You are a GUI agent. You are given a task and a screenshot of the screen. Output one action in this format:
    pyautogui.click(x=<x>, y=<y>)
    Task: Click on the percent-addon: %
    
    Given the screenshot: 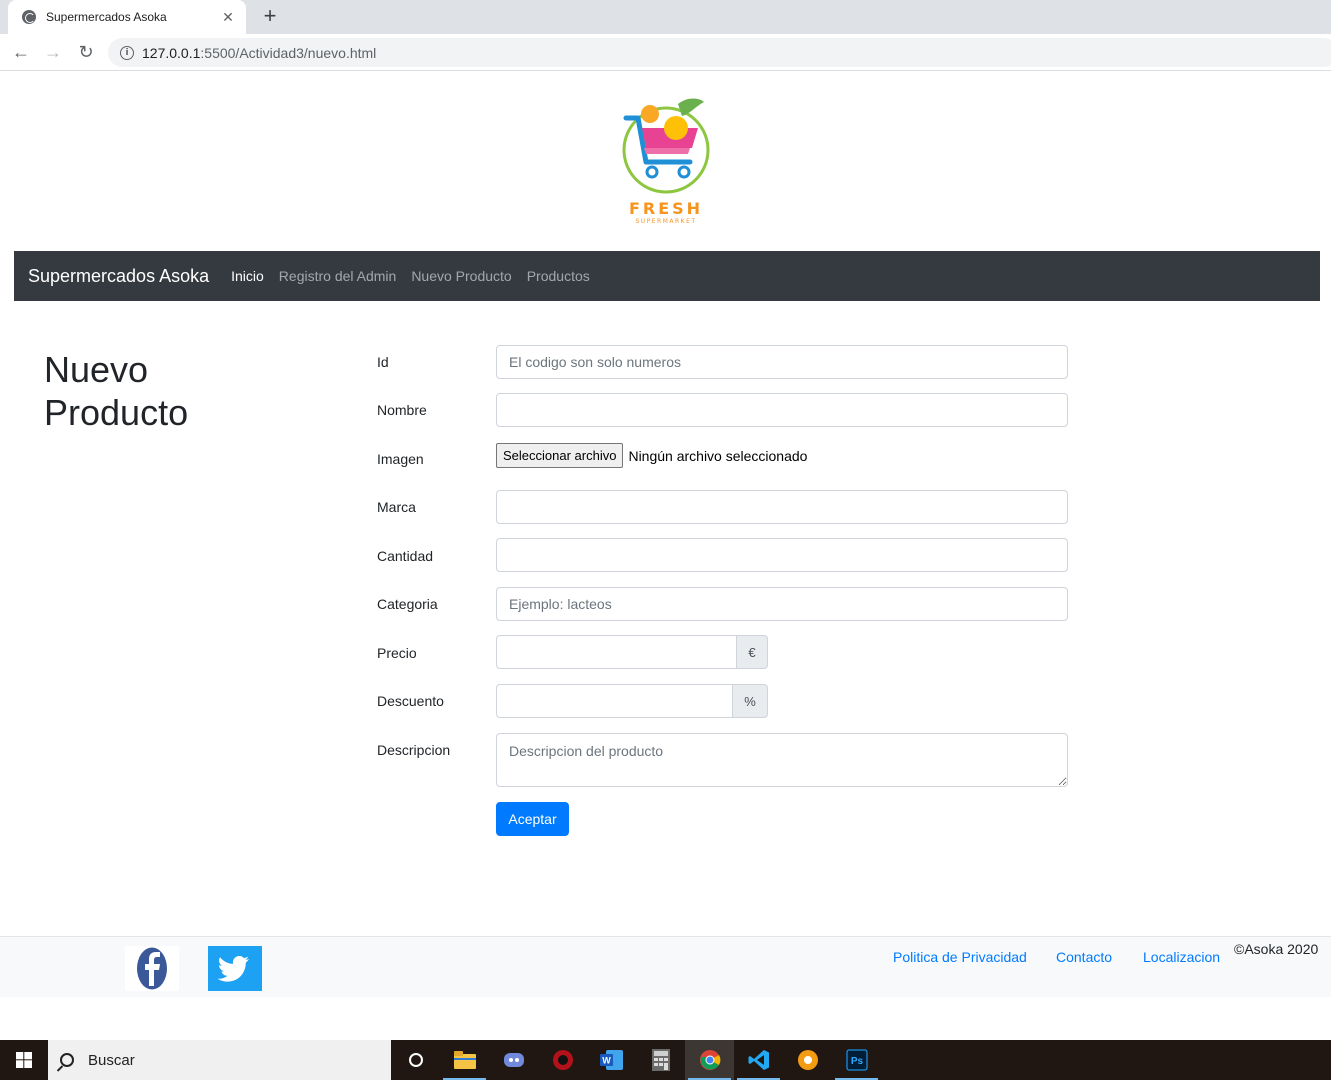 What is the action you would take?
    pyautogui.click(x=750, y=701)
    